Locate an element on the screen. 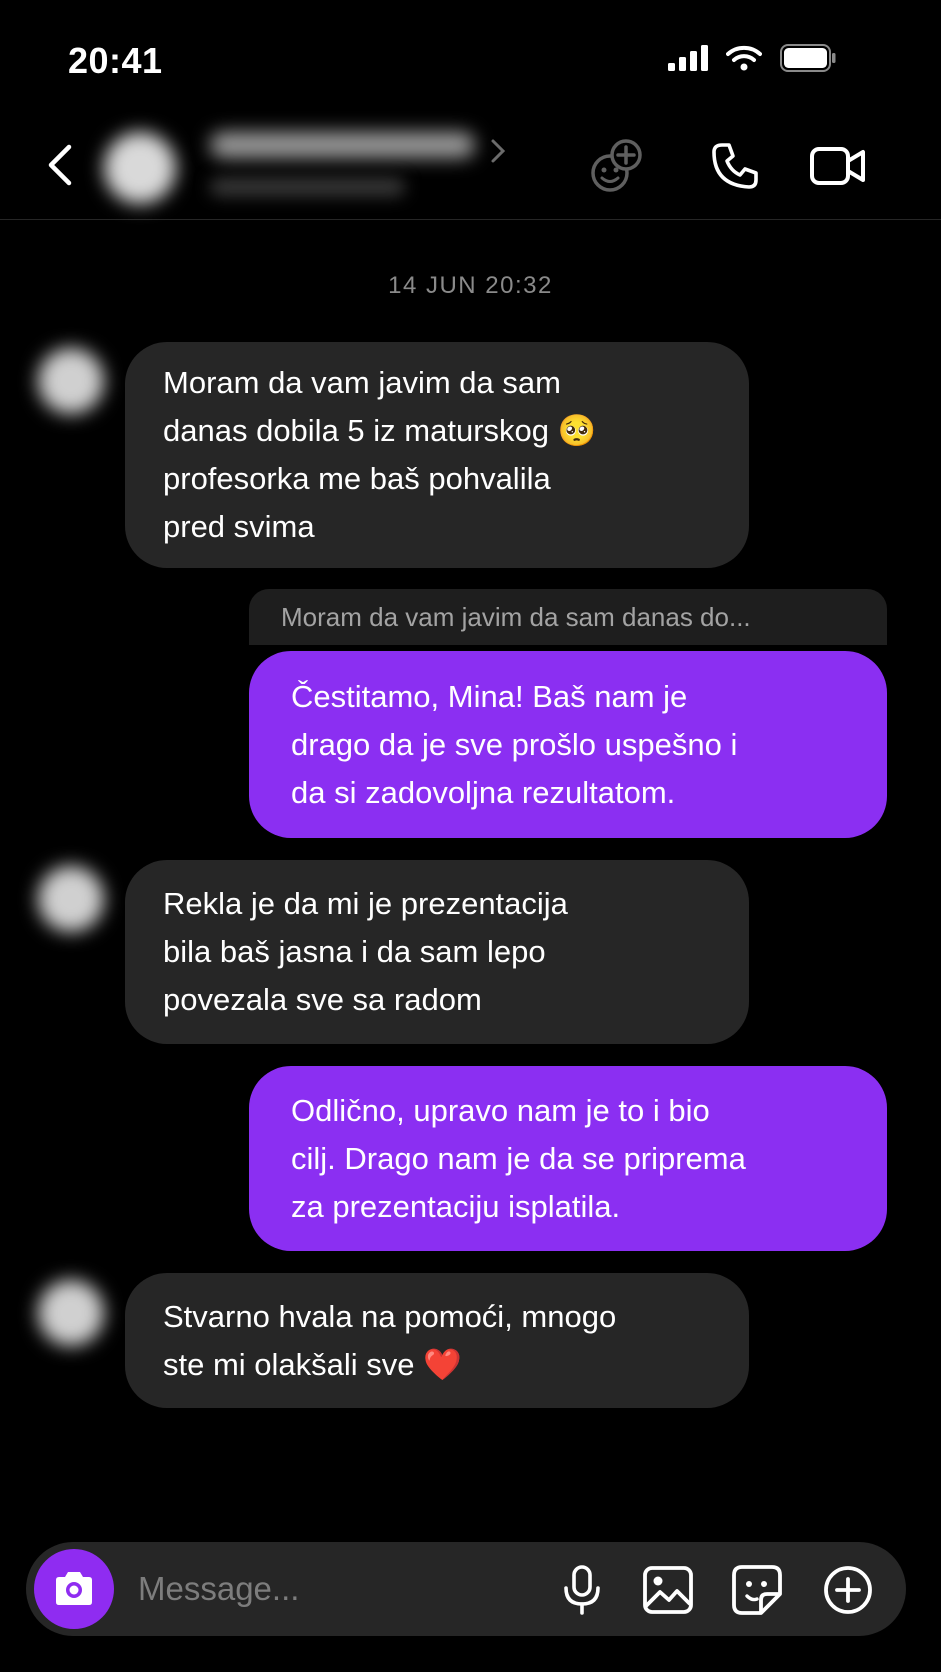 The image size is (941, 1672). plus-icon is located at coordinates (848, 1590).